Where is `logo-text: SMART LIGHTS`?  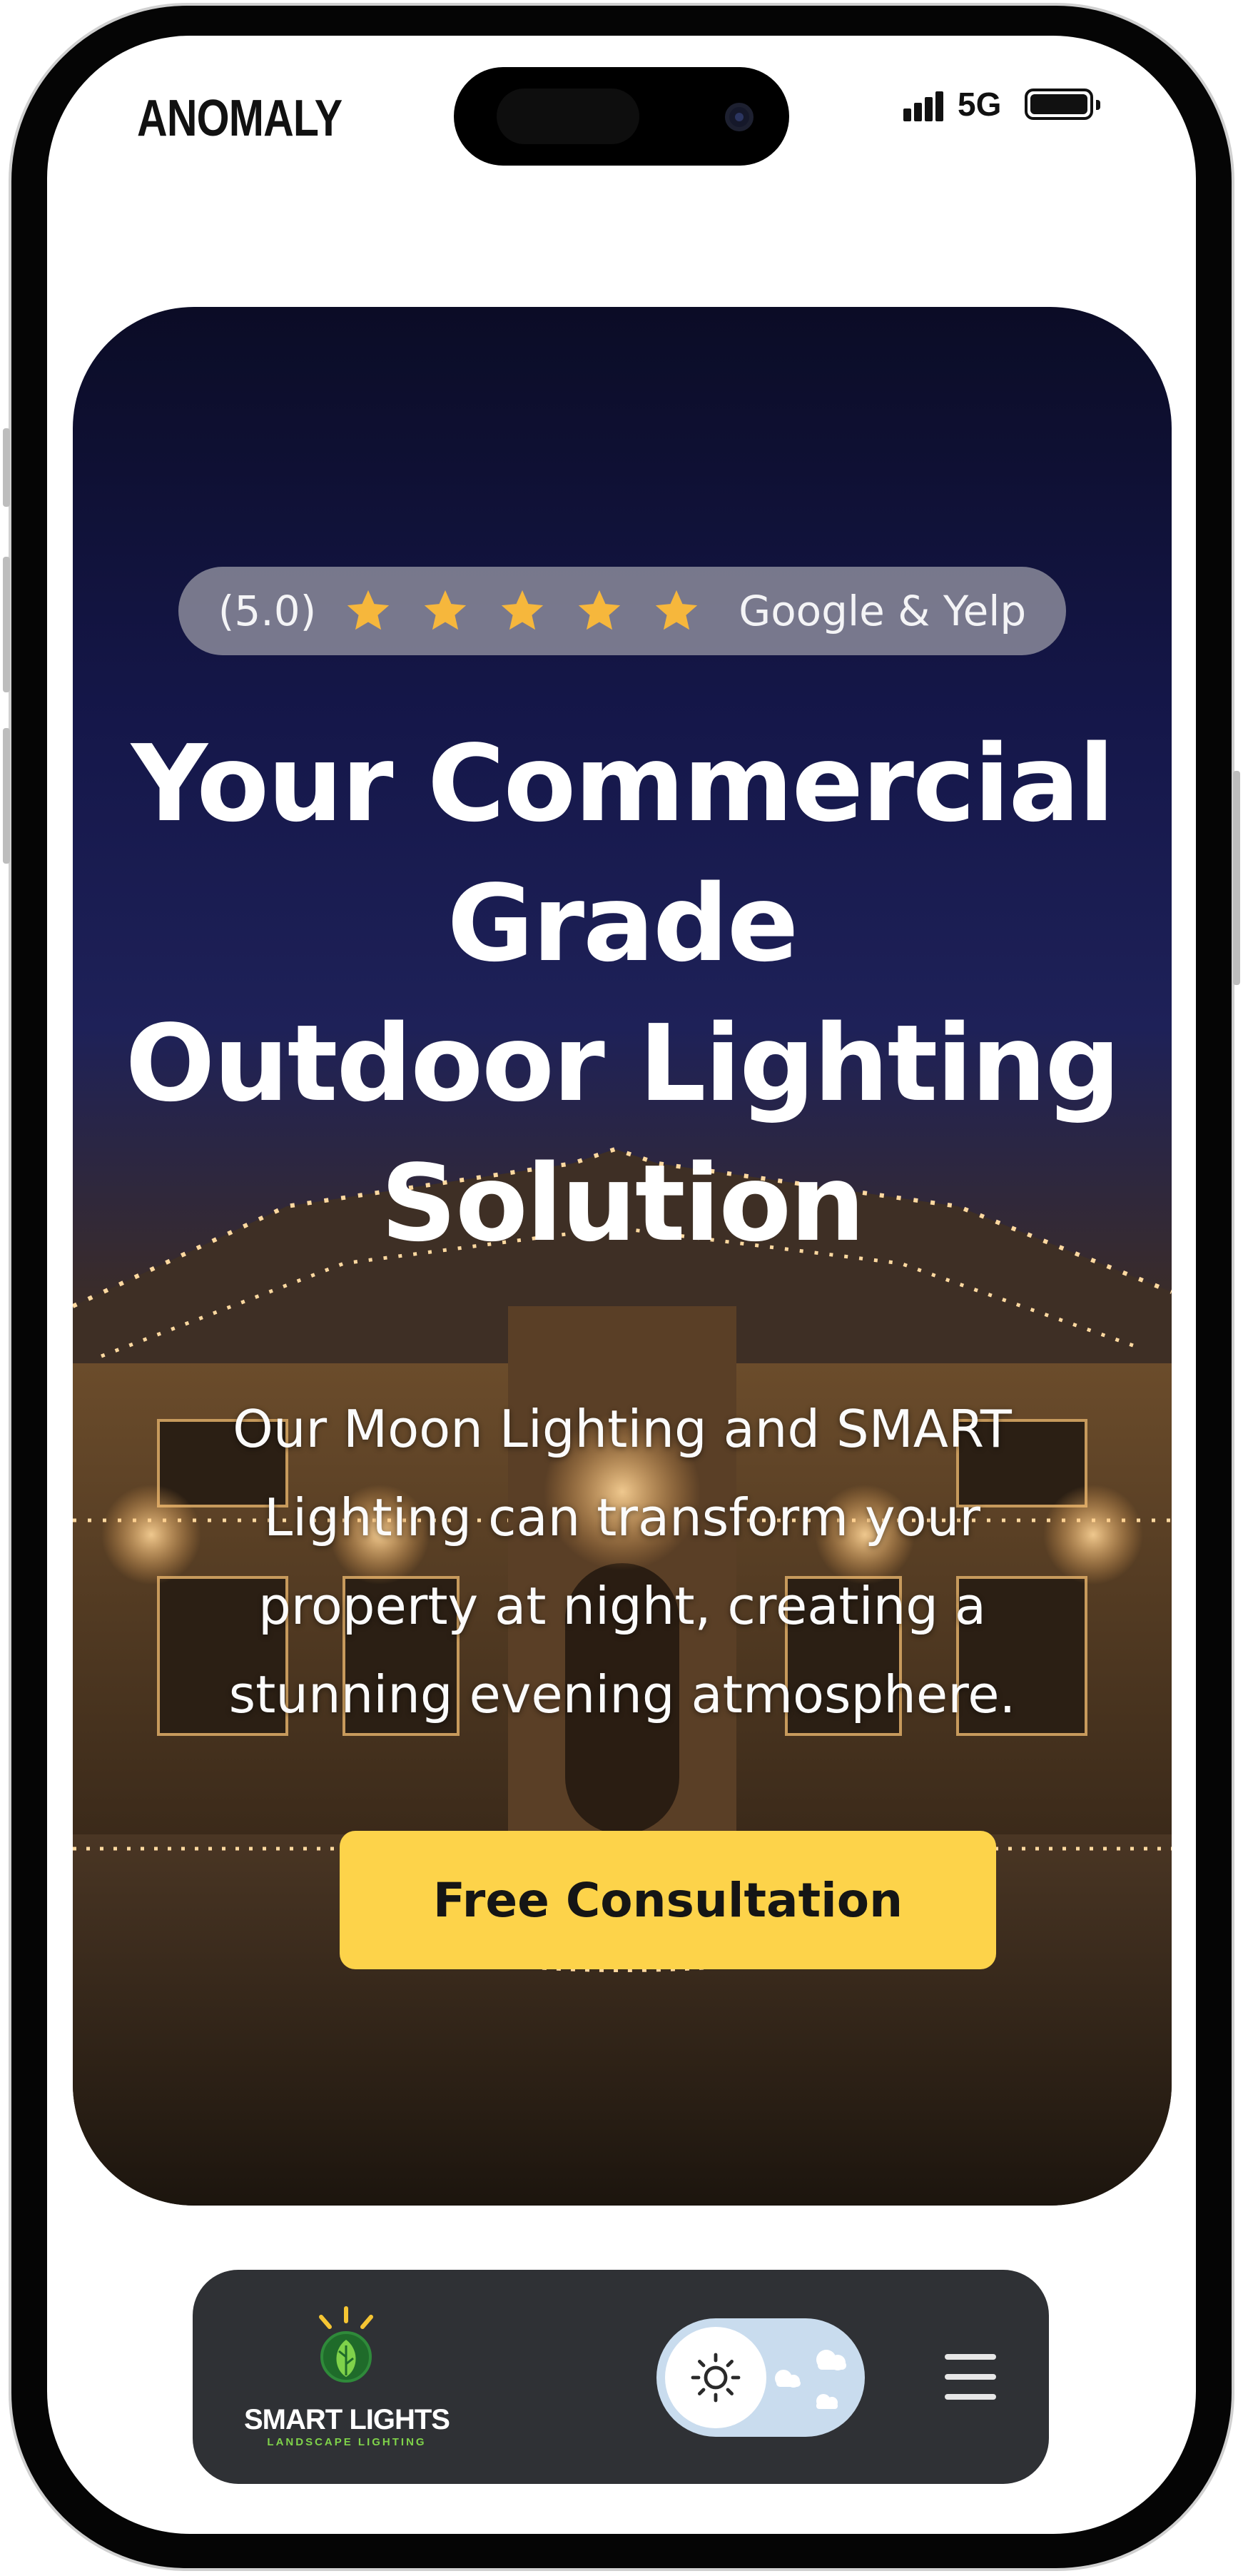
logo-text: SMART LIGHTS is located at coordinates (347, 2419).